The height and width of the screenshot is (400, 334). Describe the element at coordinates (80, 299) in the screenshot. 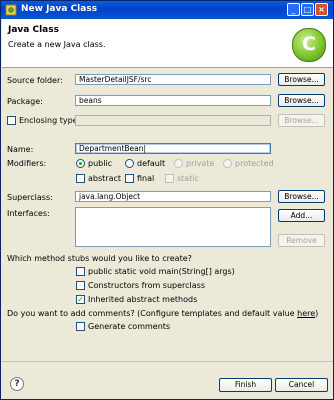

I see `stub-inherited-abstract-checkbox: ✓` at that location.